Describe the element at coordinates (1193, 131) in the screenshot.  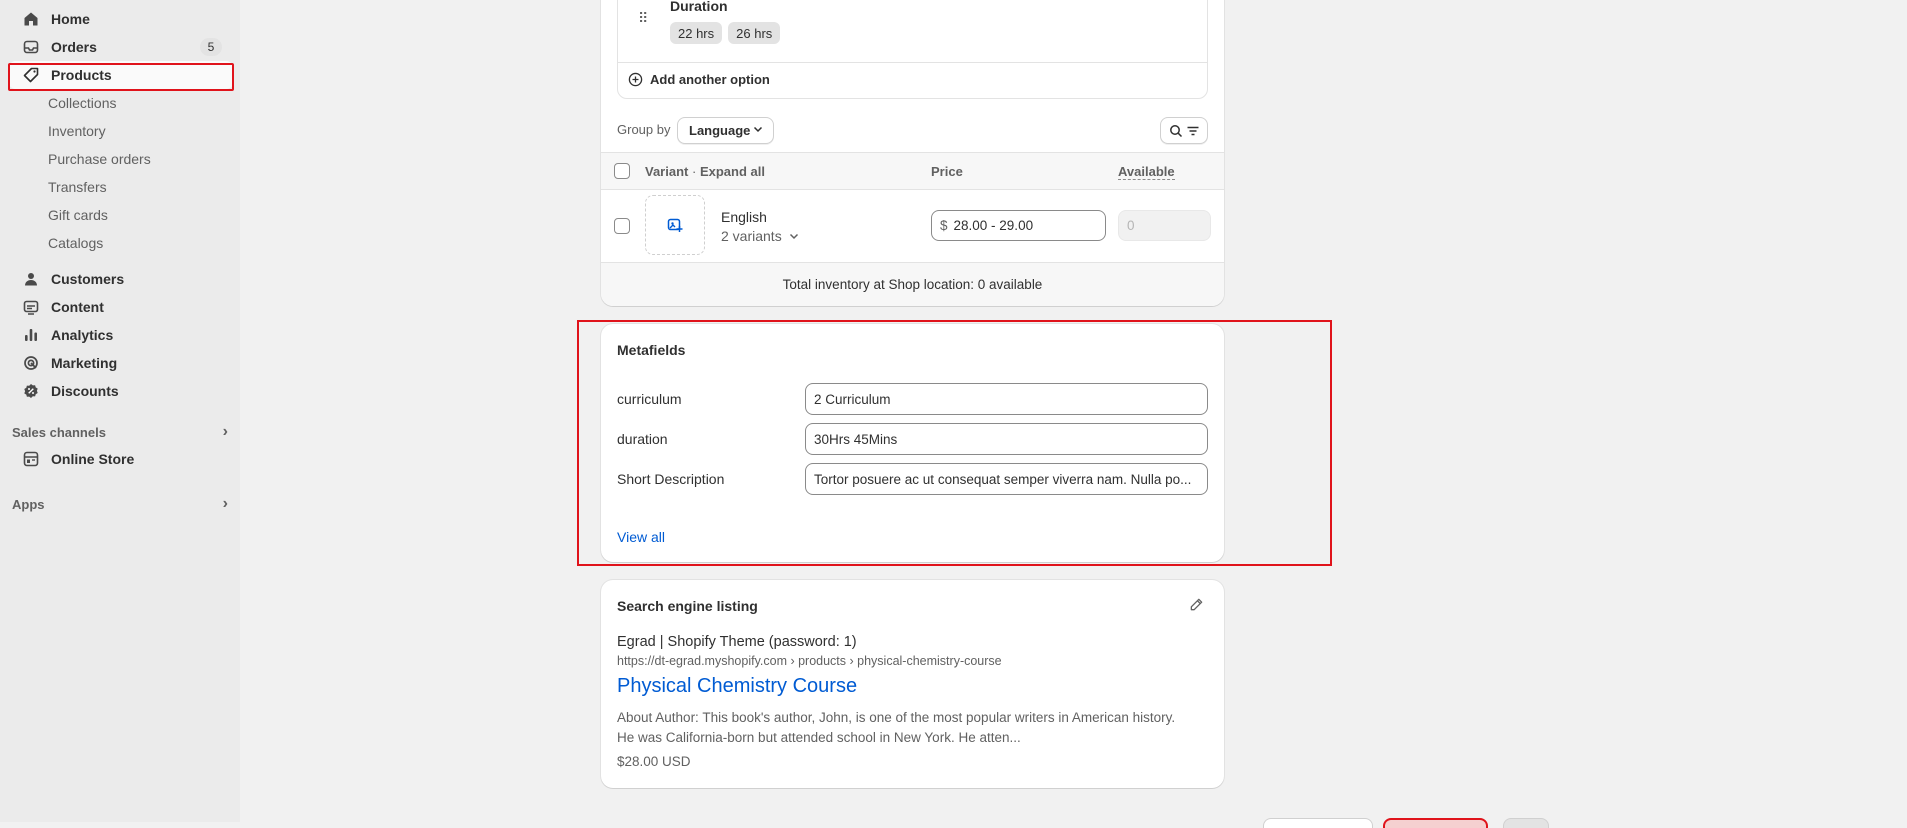
I see `filter-icon` at that location.